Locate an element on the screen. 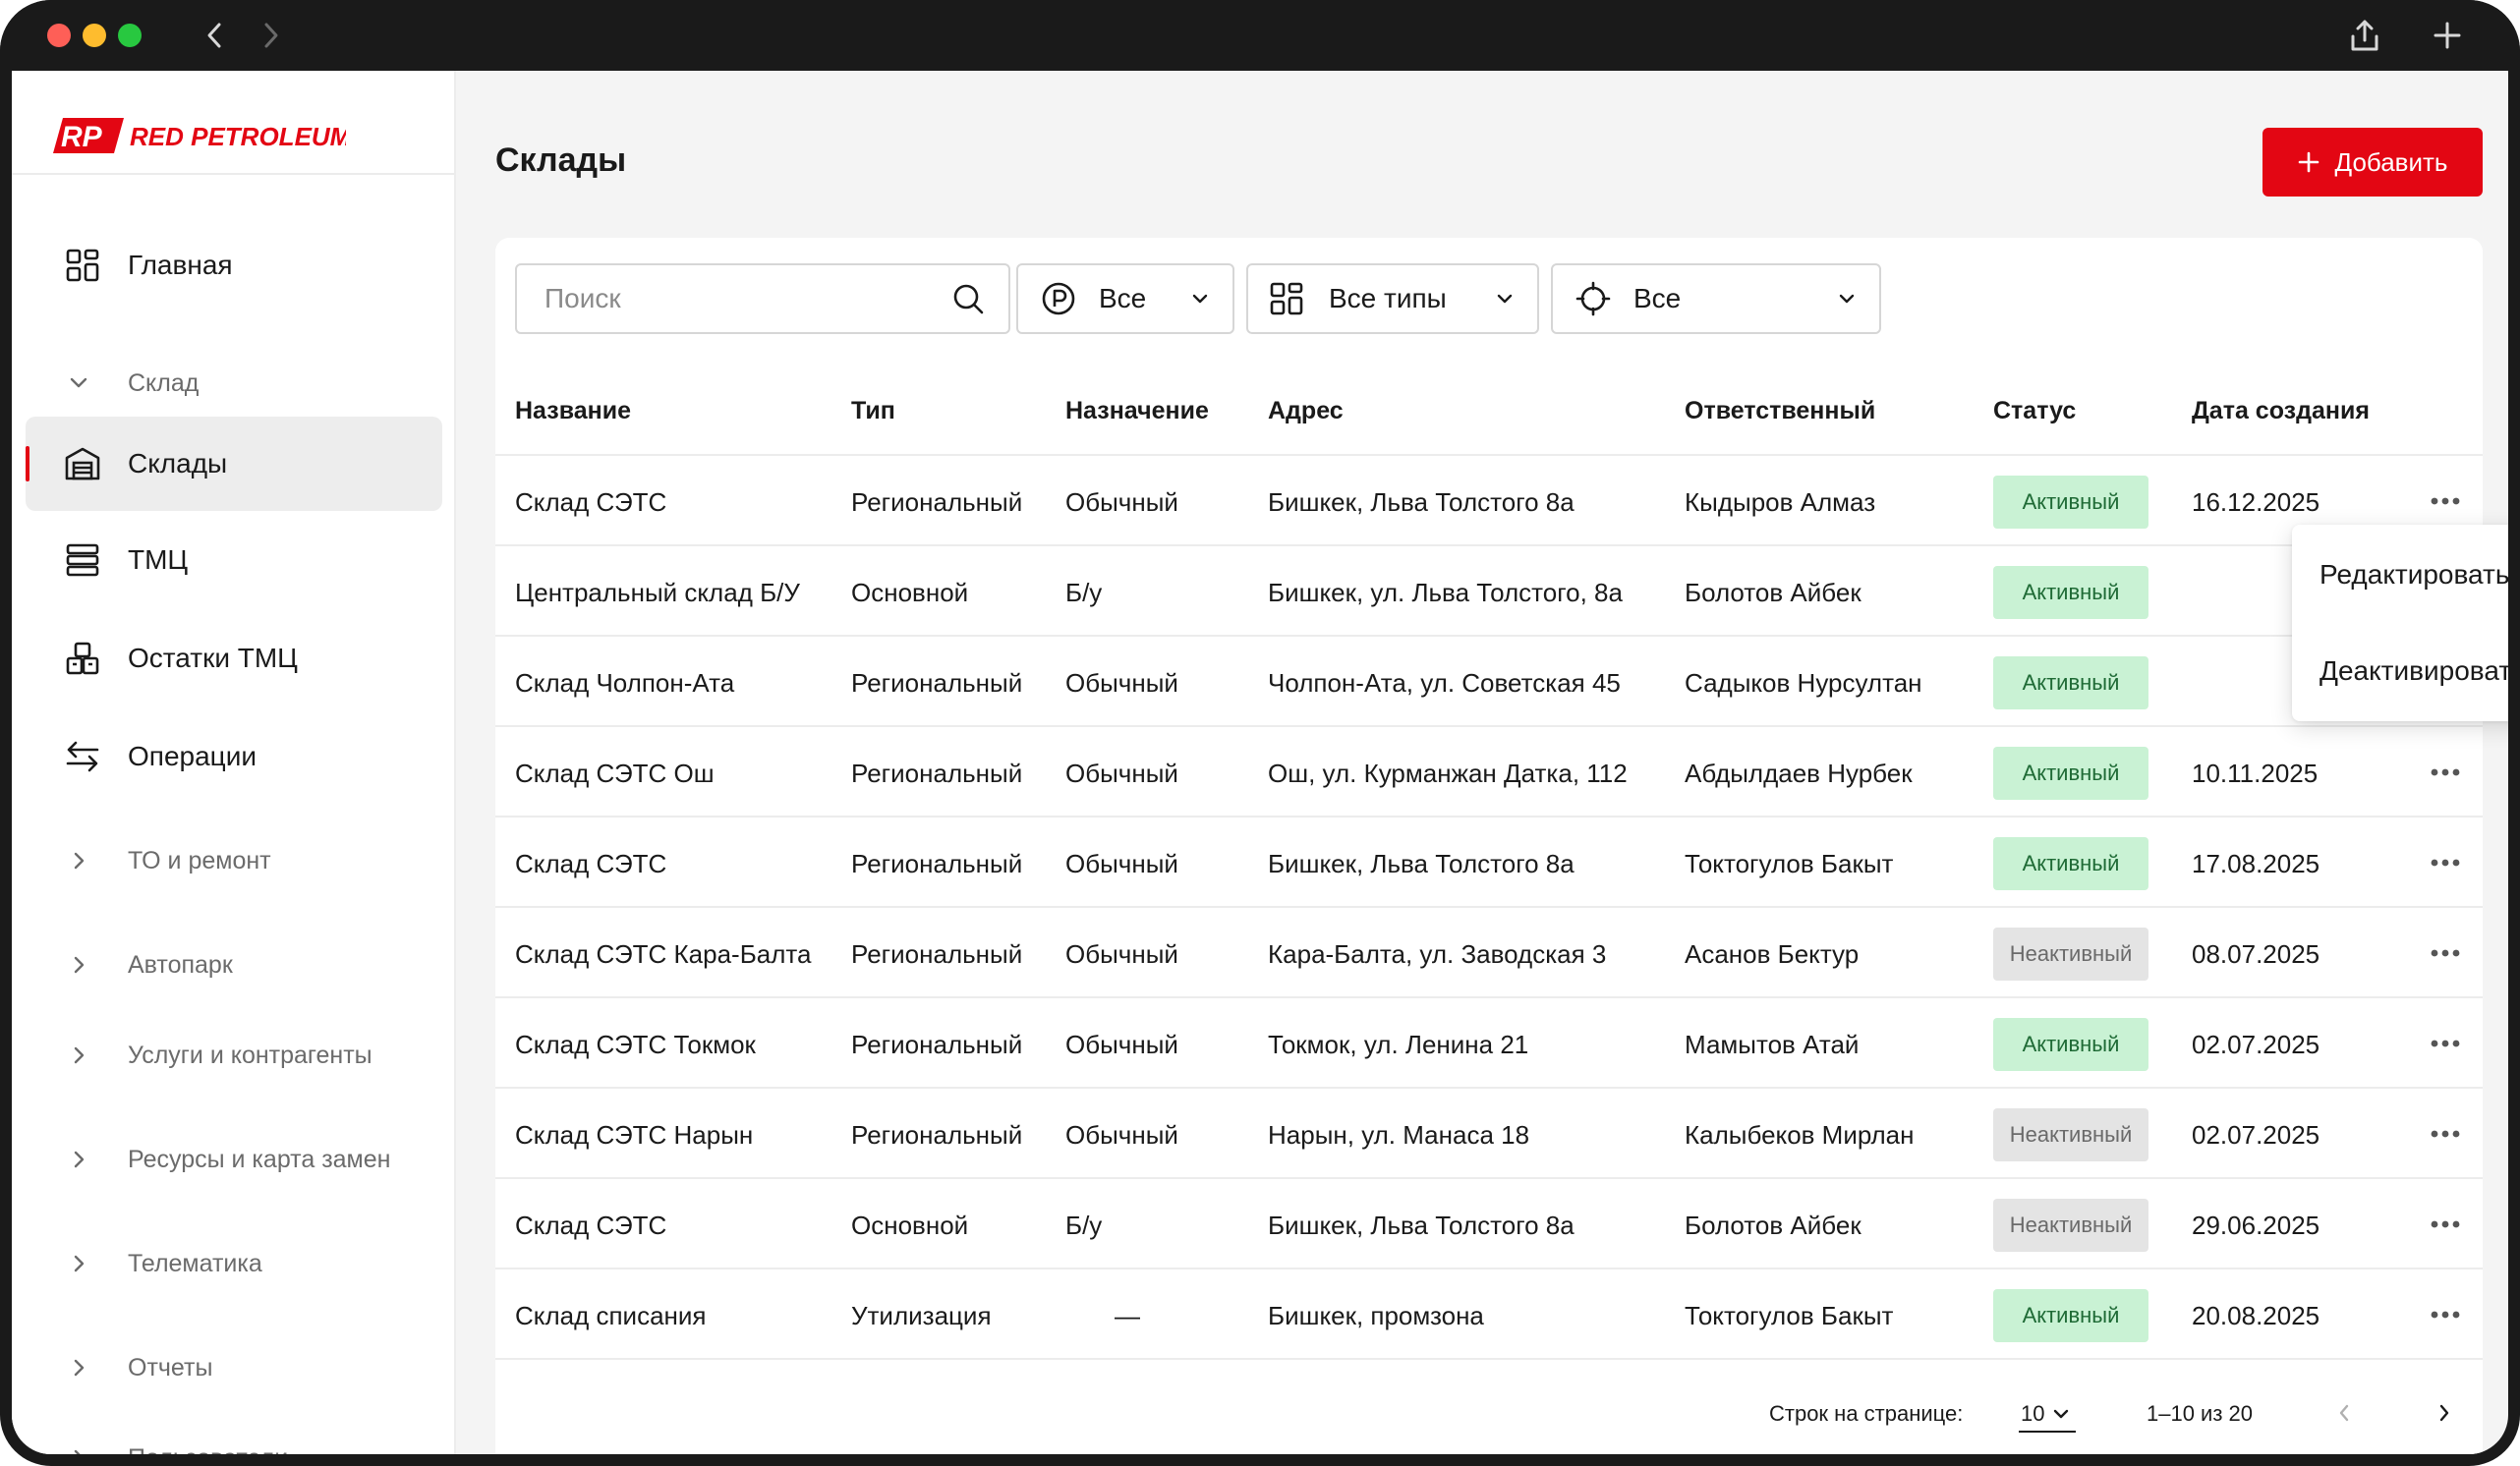 Image resolution: width=2520 pixels, height=1466 pixels. column-header-status: Статус is located at coordinates (2034, 411).